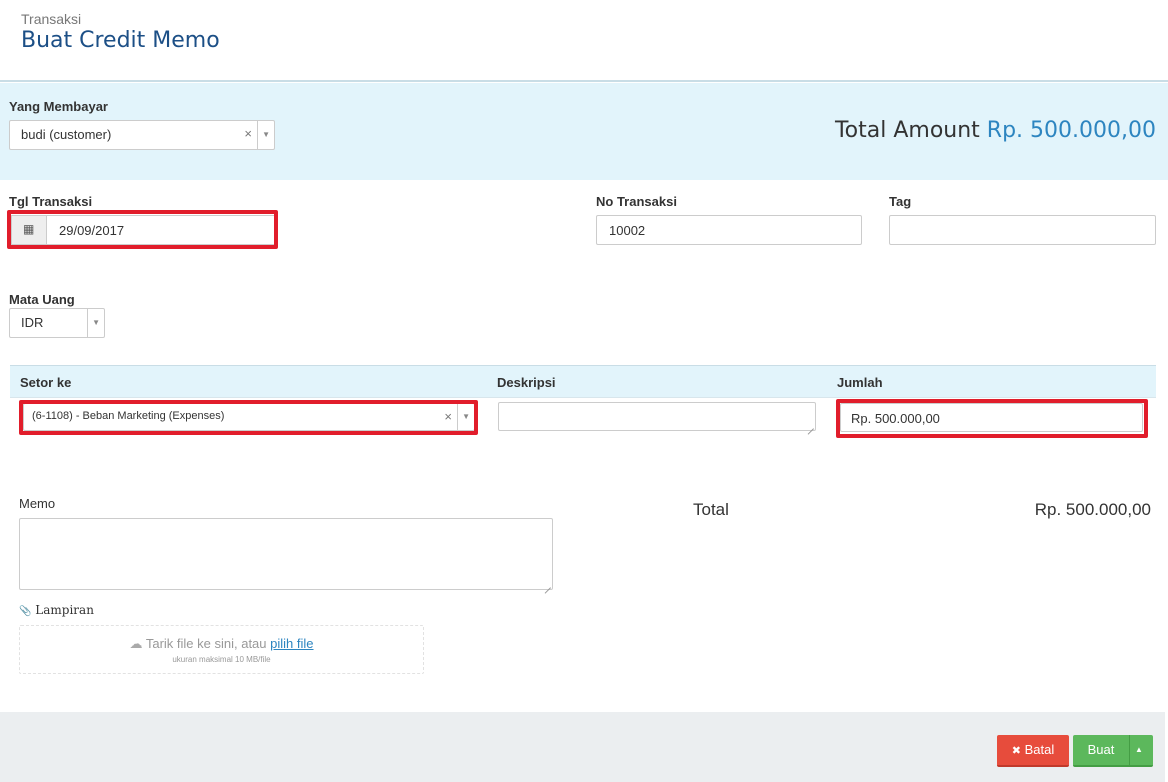  What do you see at coordinates (25, 611) in the screenshot?
I see `paperclip-icon: 📎` at bounding box center [25, 611].